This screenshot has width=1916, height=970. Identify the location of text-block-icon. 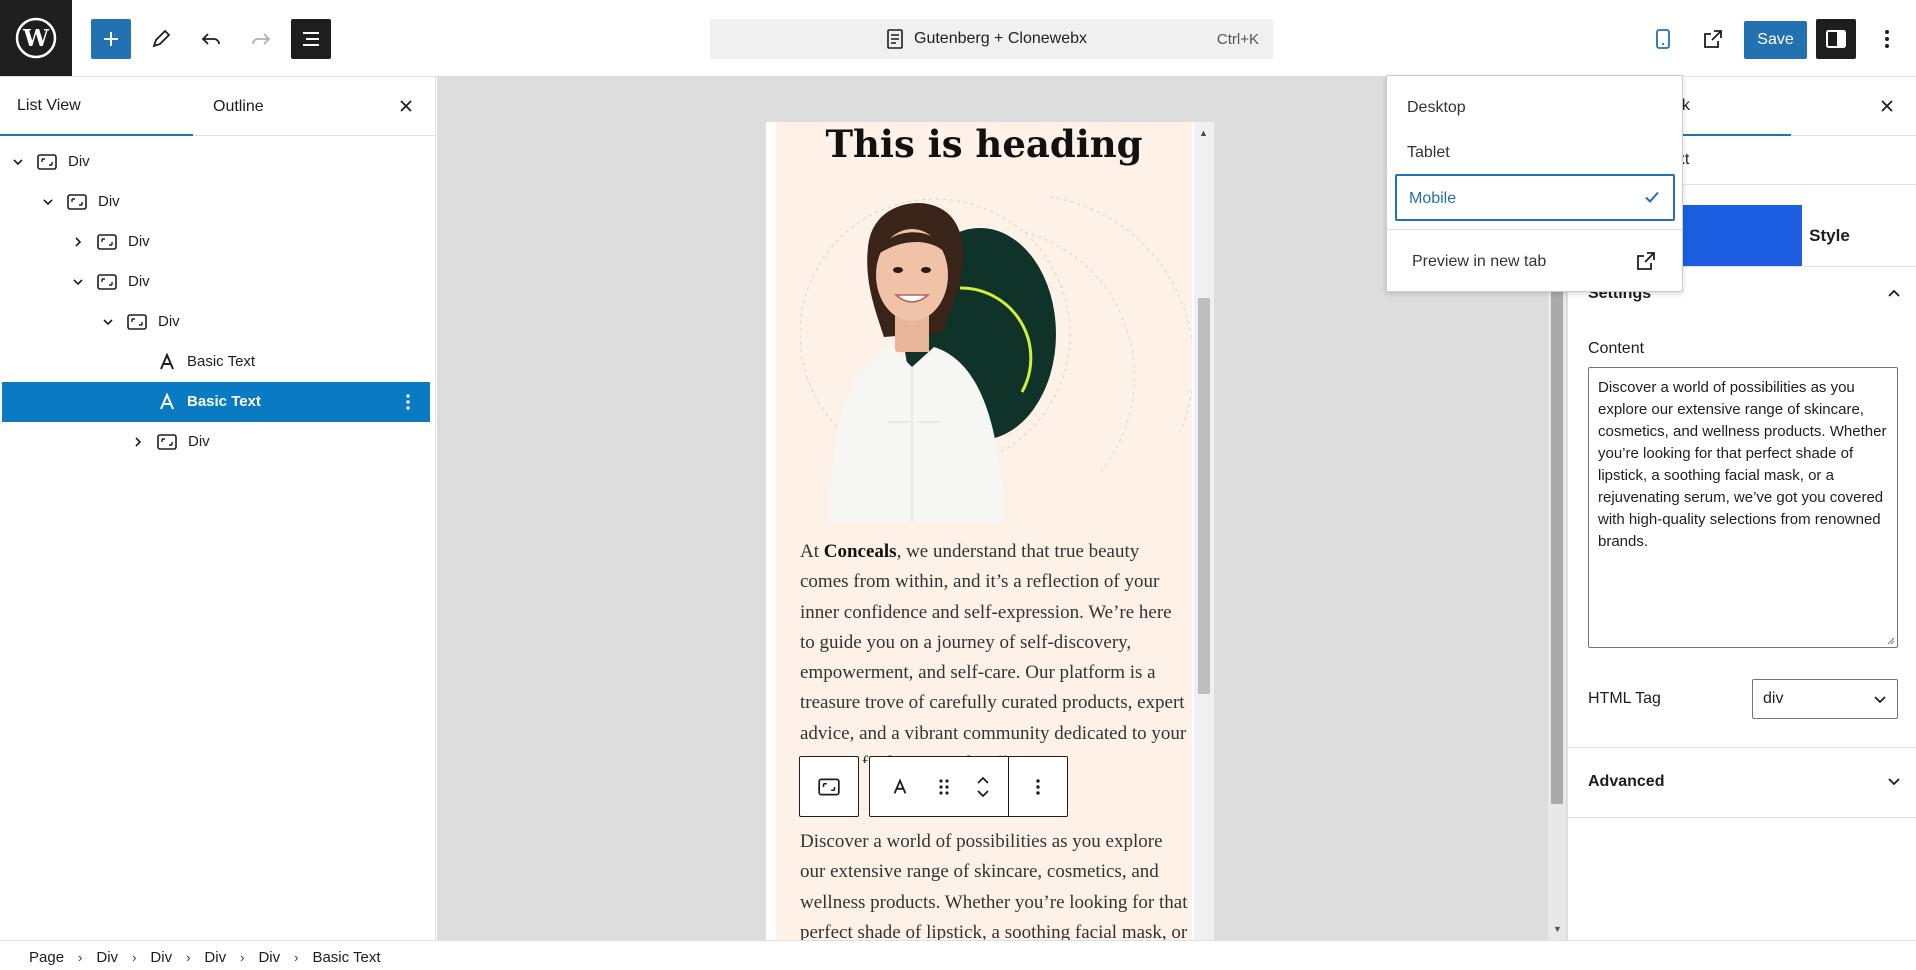
(900, 785).